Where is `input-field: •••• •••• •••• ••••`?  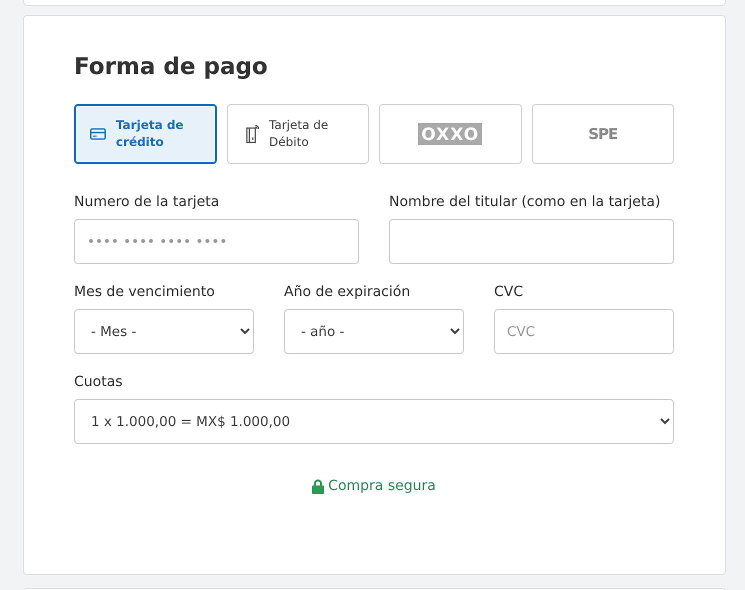 input-field: •••• •••• •••• •••• is located at coordinates (216, 241).